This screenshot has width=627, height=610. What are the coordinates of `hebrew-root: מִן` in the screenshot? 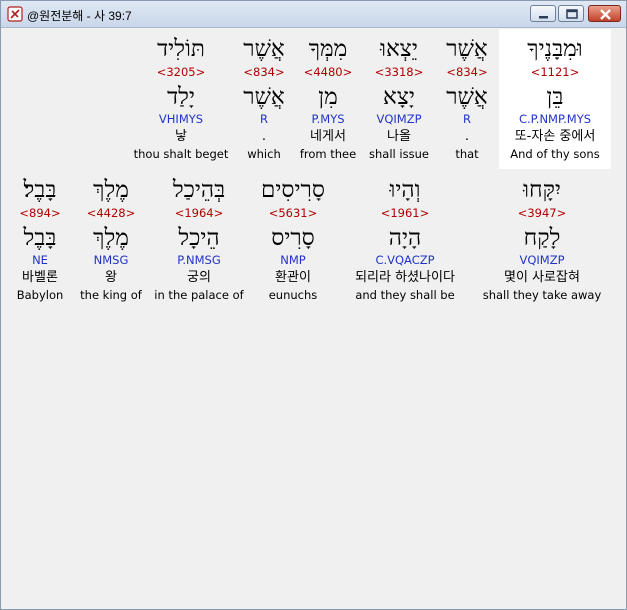 It's located at (328, 97).